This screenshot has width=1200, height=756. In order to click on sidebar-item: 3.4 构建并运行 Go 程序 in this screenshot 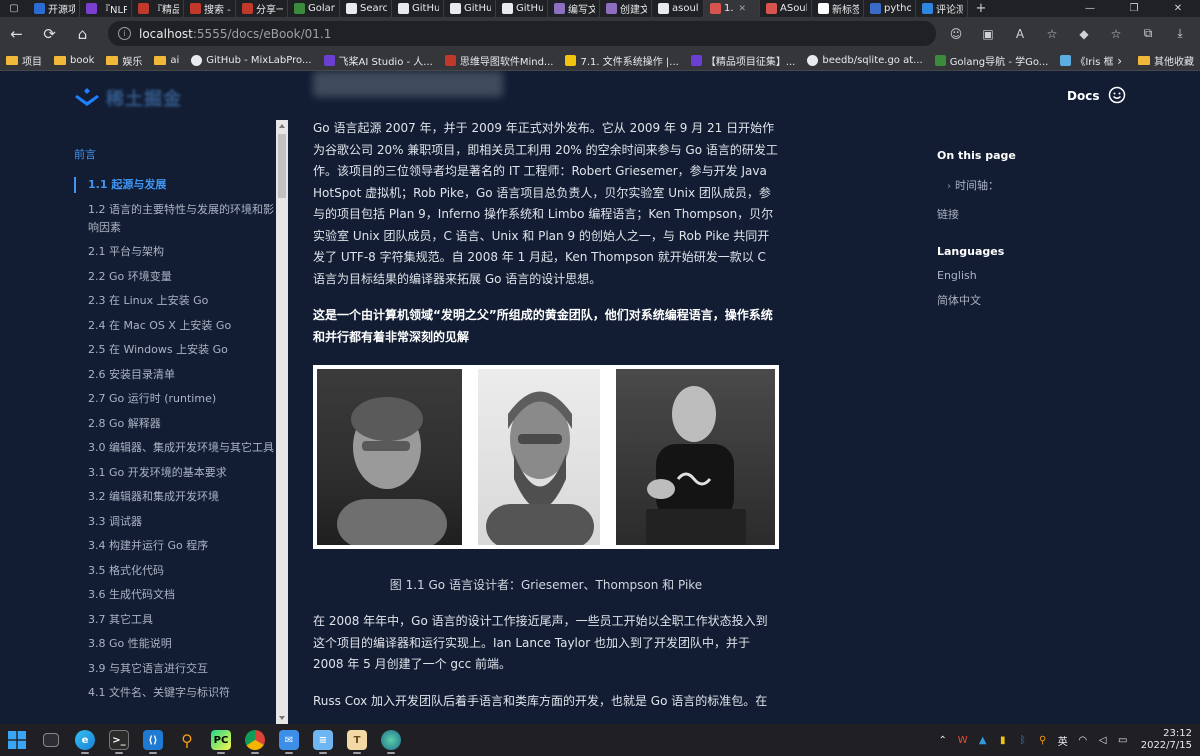, I will do `click(175, 546)`.